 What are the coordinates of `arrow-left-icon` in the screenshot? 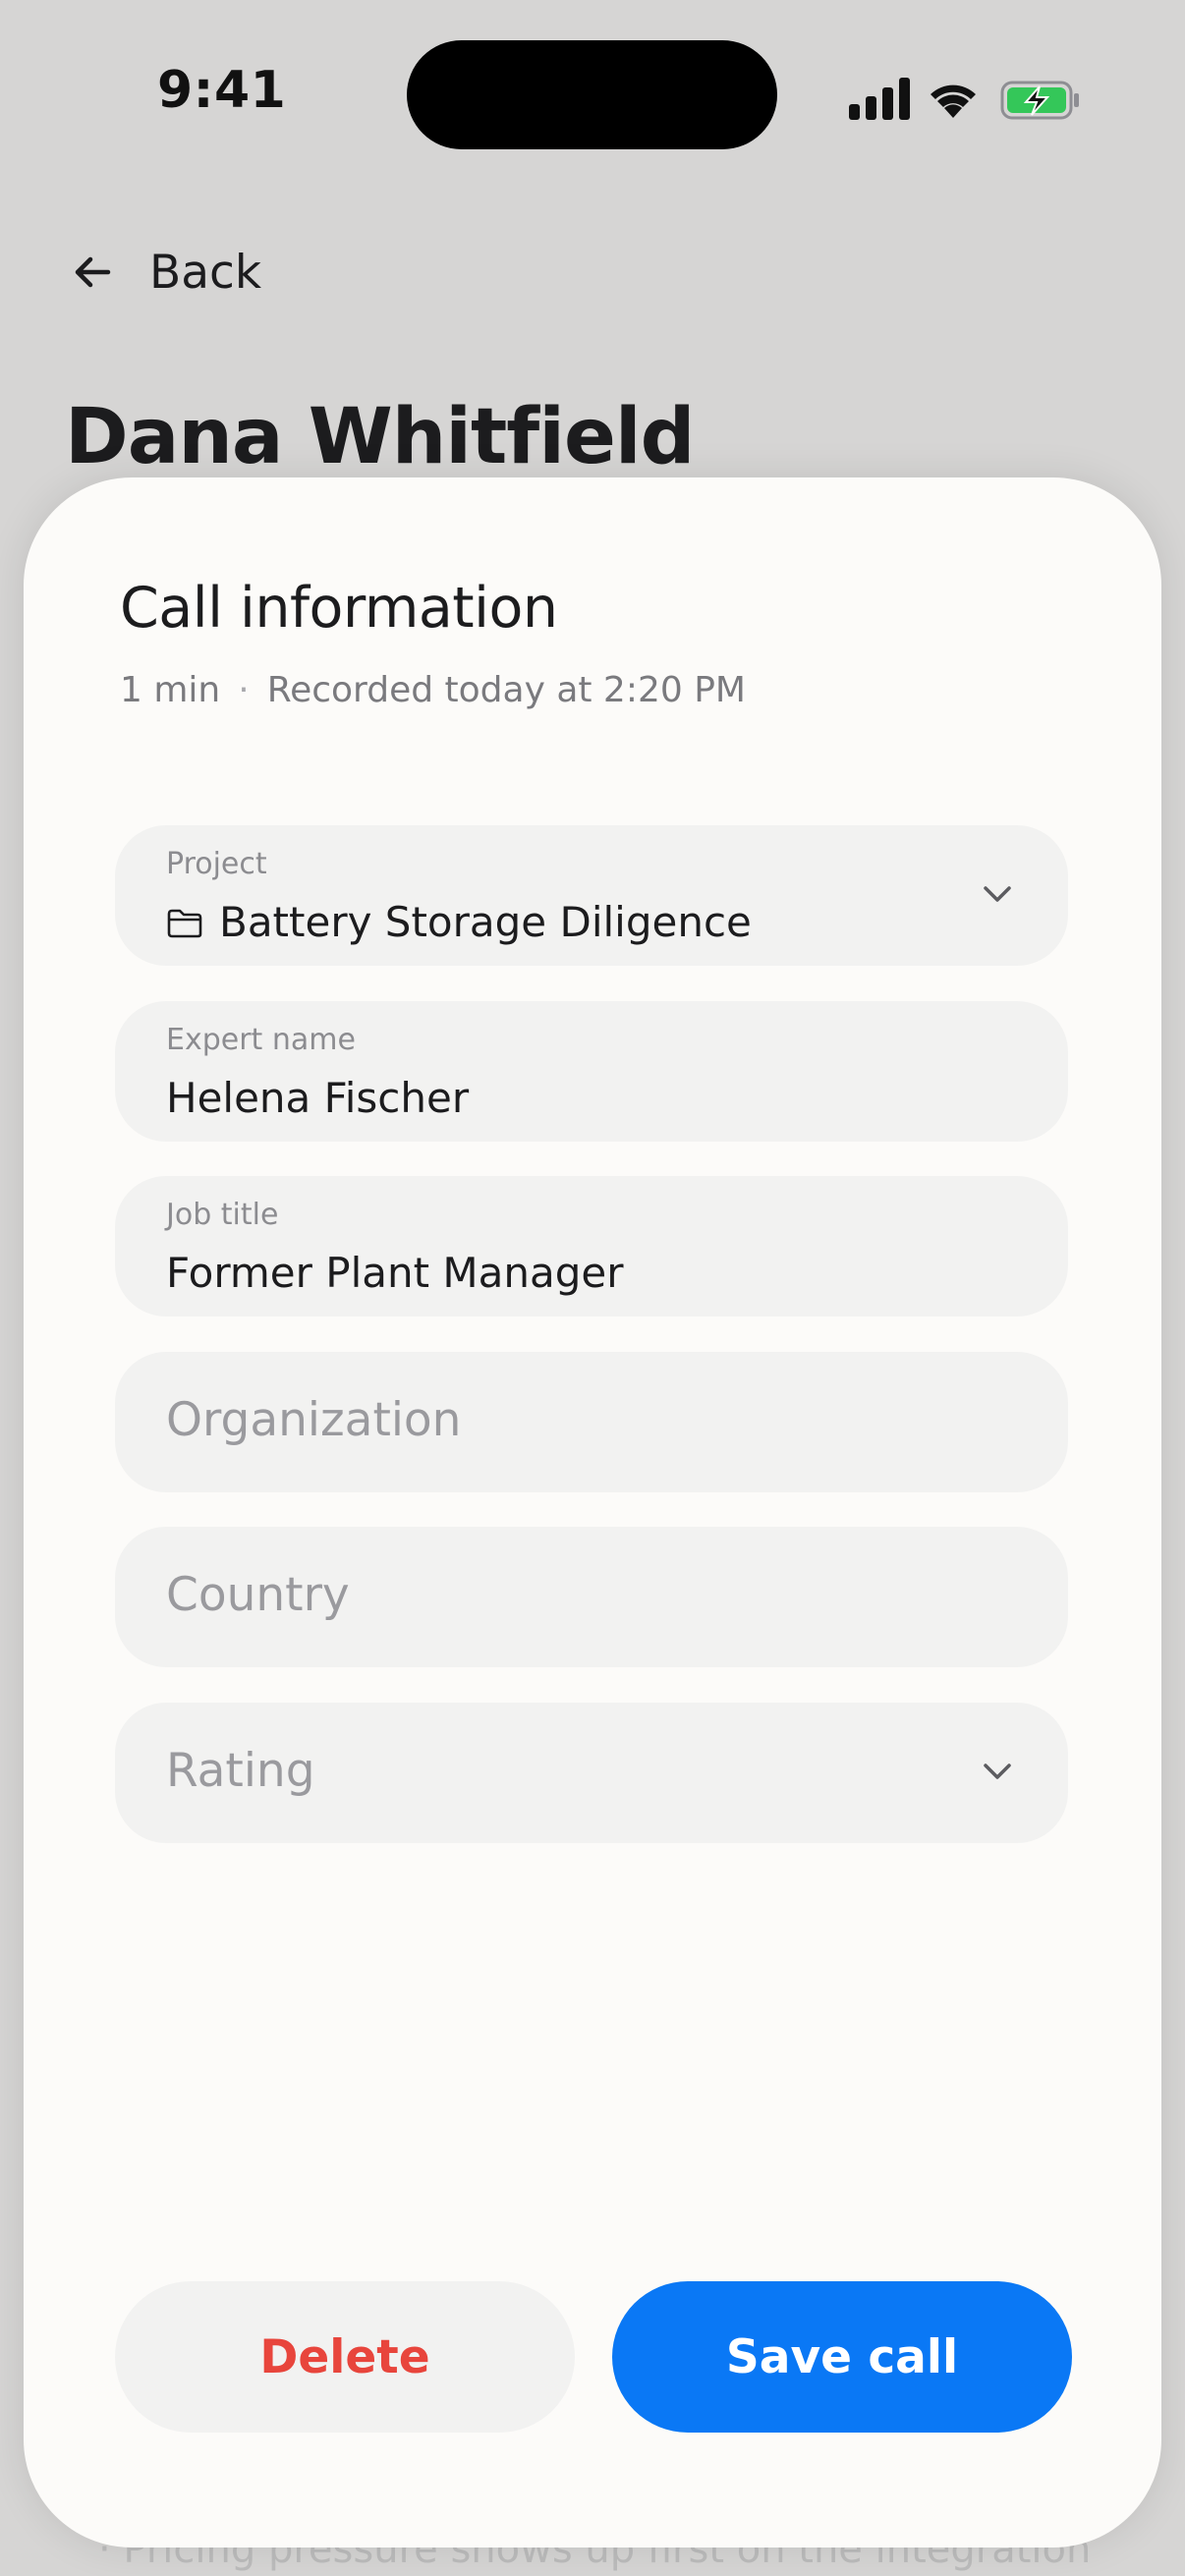 It's located at (93, 272).